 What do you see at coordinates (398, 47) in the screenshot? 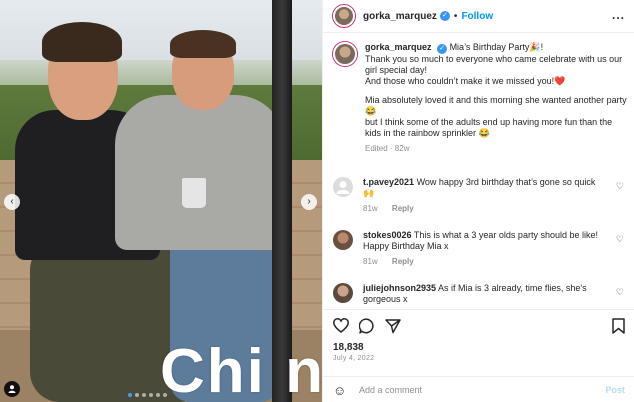
I see `caption-username: gorka_marquez` at bounding box center [398, 47].